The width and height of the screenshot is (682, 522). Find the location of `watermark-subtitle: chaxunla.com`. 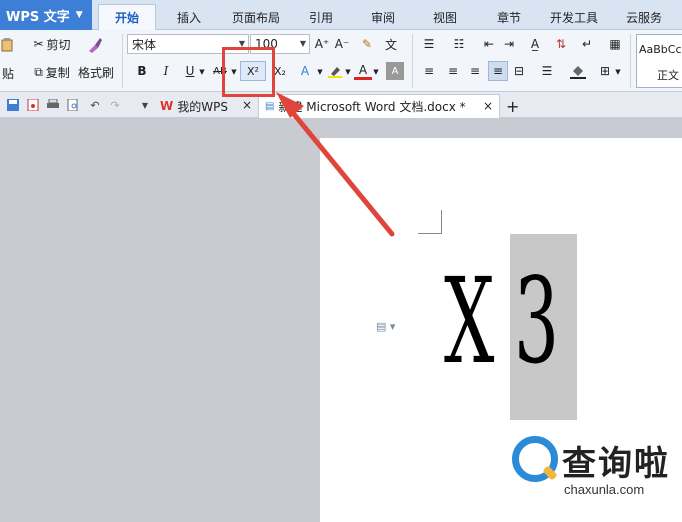

watermark-subtitle: chaxunla.com is located at coordinates (604, 489).